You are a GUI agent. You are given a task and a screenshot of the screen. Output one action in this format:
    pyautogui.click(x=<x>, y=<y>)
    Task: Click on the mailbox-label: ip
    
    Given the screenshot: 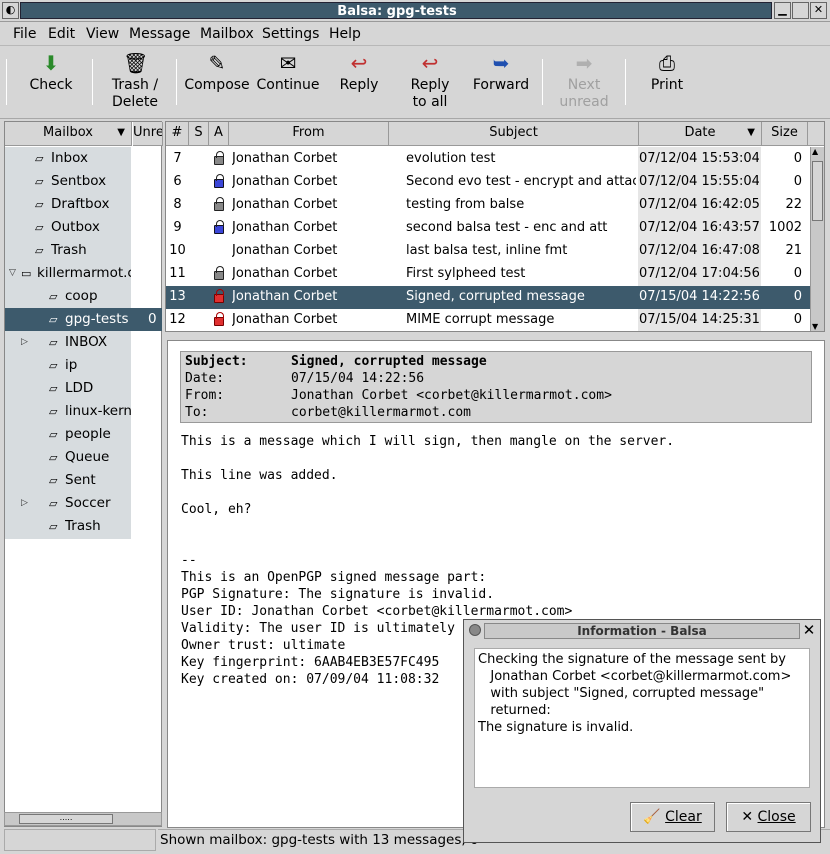 What is the action you would take?
    pyautogui.click(x=71, y=365)
    